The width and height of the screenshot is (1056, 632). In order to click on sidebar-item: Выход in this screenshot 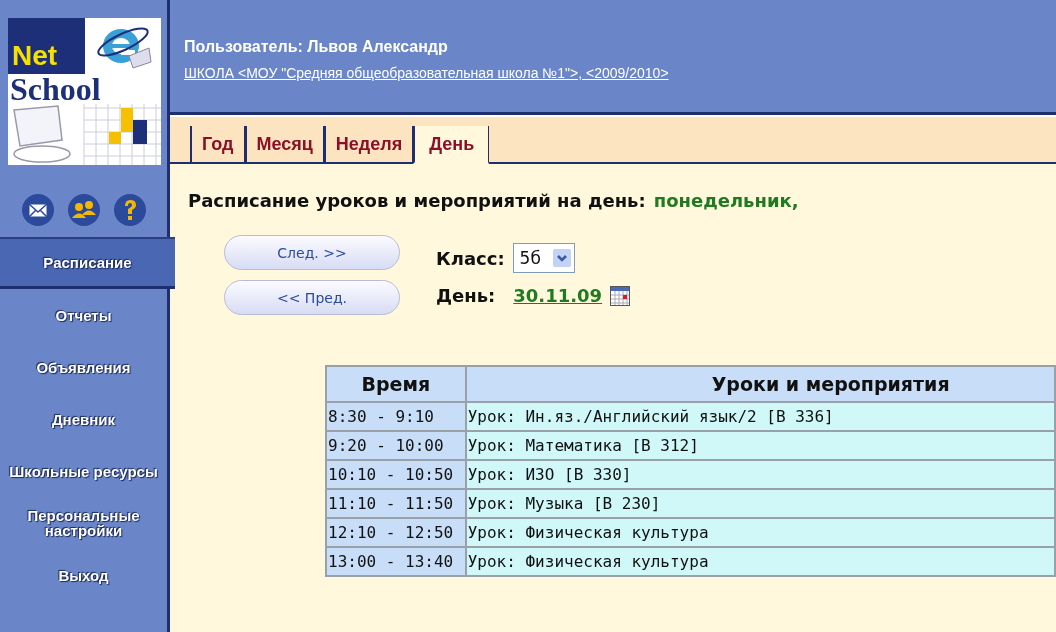, I will do `click(83, 575)`.